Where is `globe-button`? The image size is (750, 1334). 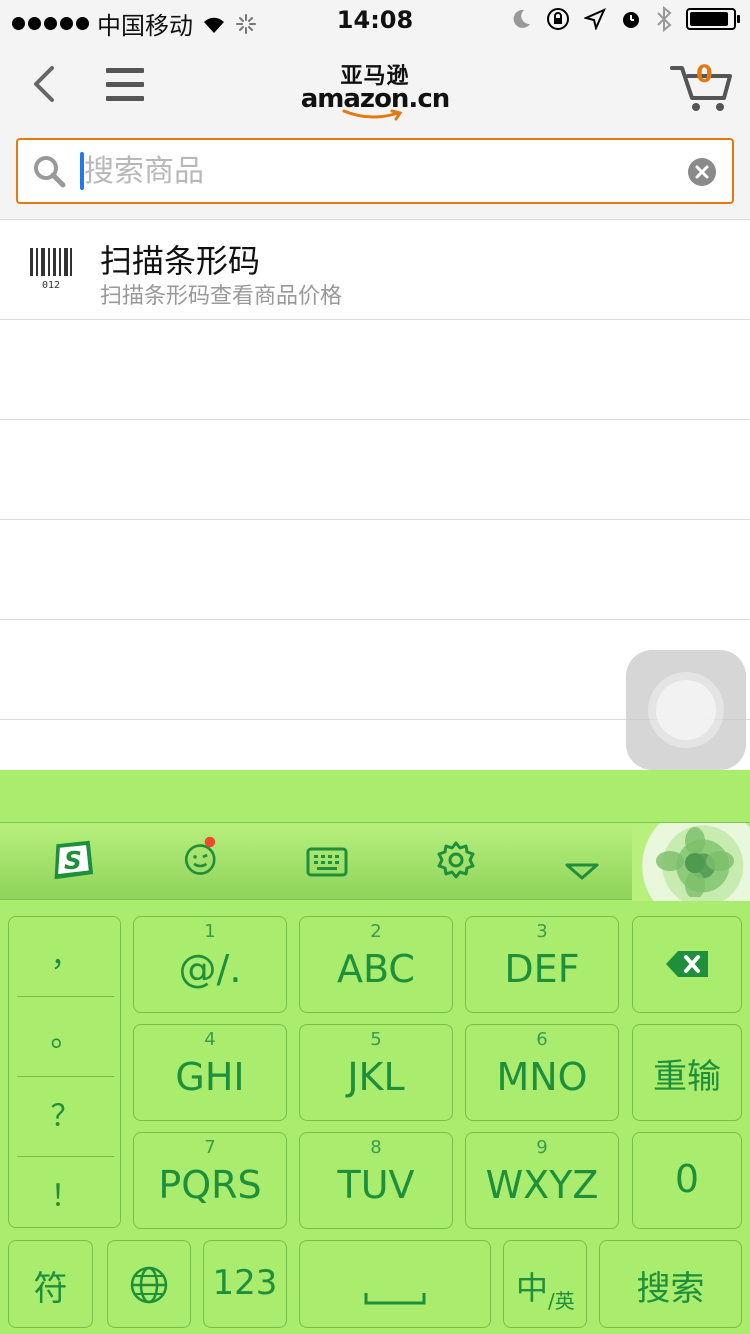
globe-button is located at coordinates (149, 1284).